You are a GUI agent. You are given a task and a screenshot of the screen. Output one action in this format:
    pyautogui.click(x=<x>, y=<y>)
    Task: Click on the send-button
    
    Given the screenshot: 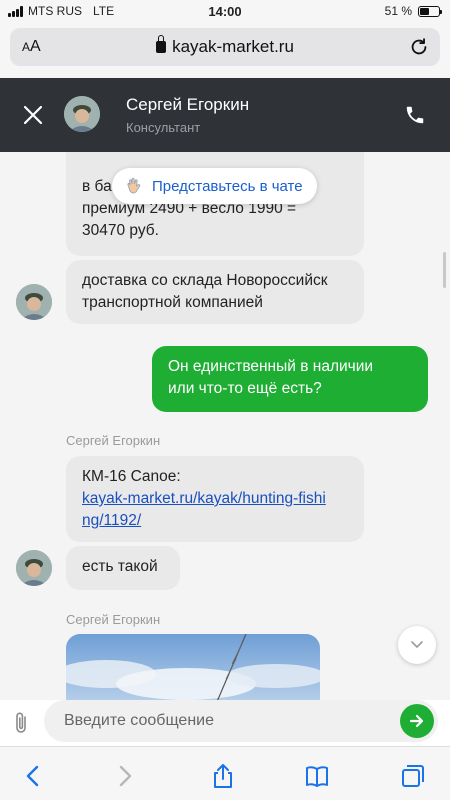 What is the action you would take?
    pyautogui.click(x=417, y=721)
    